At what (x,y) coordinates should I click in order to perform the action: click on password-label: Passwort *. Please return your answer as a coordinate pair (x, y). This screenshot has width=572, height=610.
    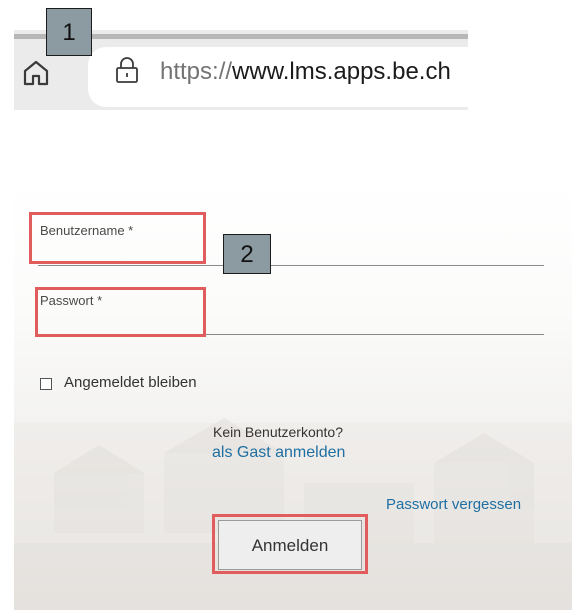
    Looking at the image, I should click on (71, 300).